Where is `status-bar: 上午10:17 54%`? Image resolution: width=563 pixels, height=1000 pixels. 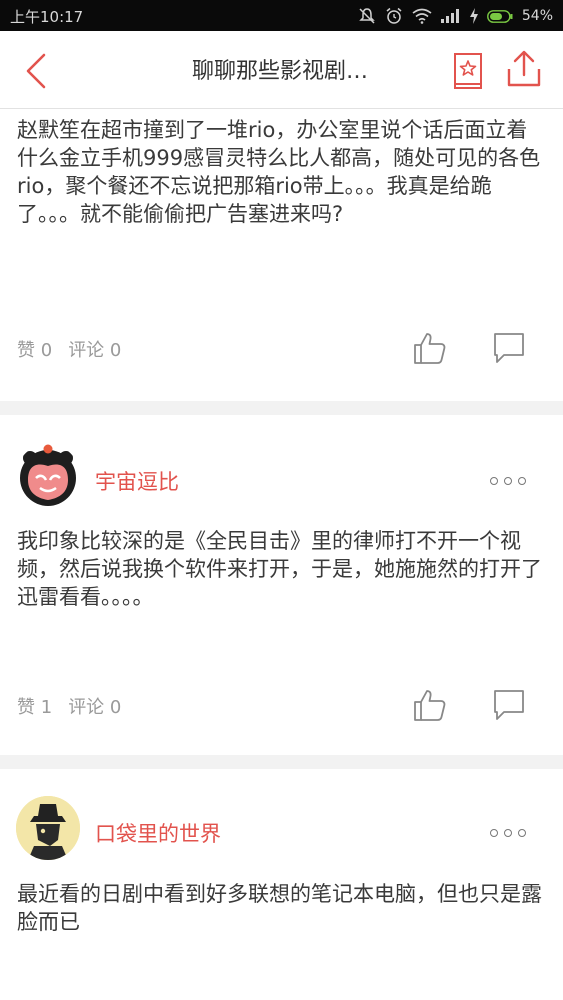 status-bar: 上午10:17 54% is located at coordinates (281, 15).